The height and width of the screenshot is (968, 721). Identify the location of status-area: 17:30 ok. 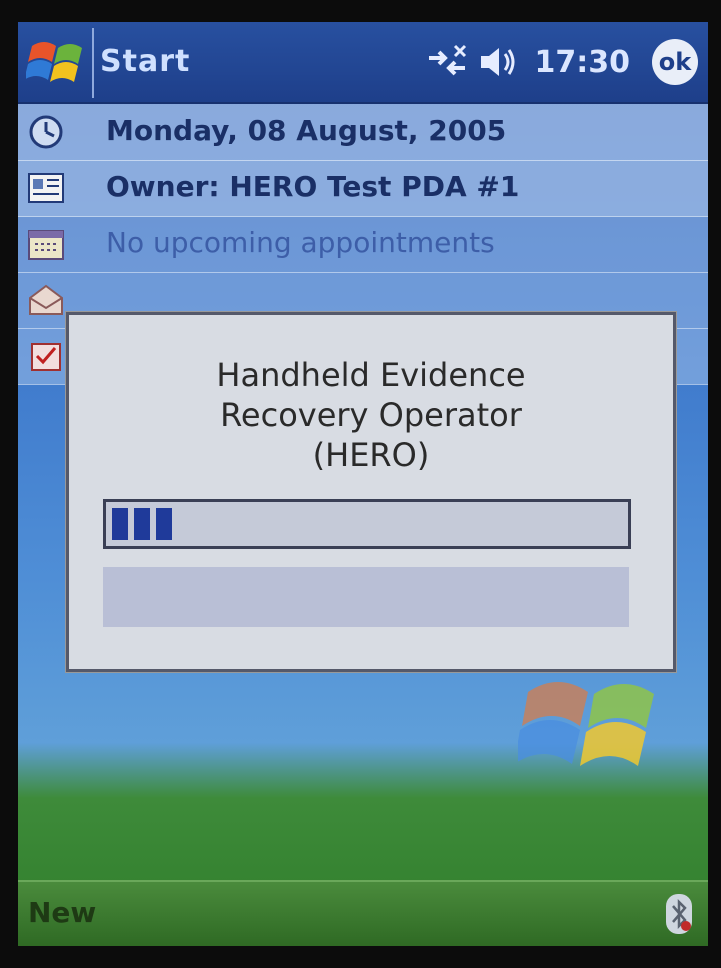
(561, 62).